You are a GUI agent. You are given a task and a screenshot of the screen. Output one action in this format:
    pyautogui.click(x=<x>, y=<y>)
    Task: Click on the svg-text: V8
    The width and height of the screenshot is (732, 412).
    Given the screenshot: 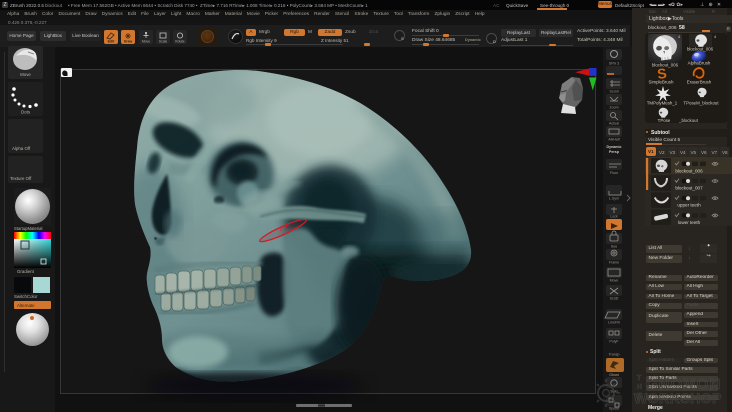 What is the action you would take?
    pyautogui.click(x=725, y=151)
    